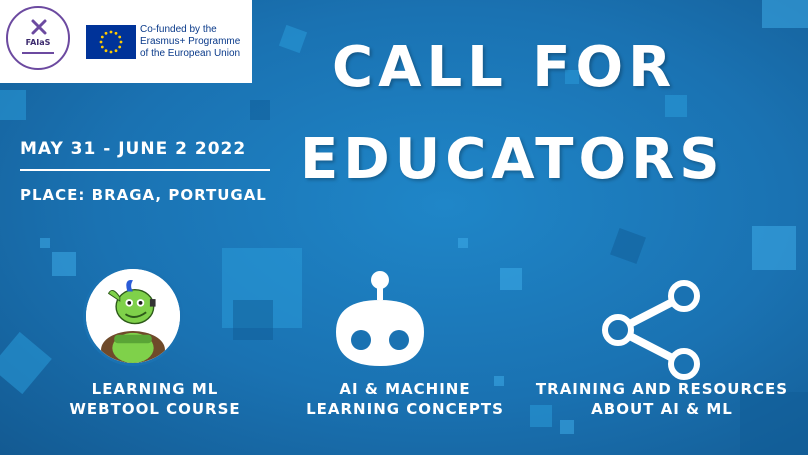  I want to click on mascot-icon, so click(133, 316).